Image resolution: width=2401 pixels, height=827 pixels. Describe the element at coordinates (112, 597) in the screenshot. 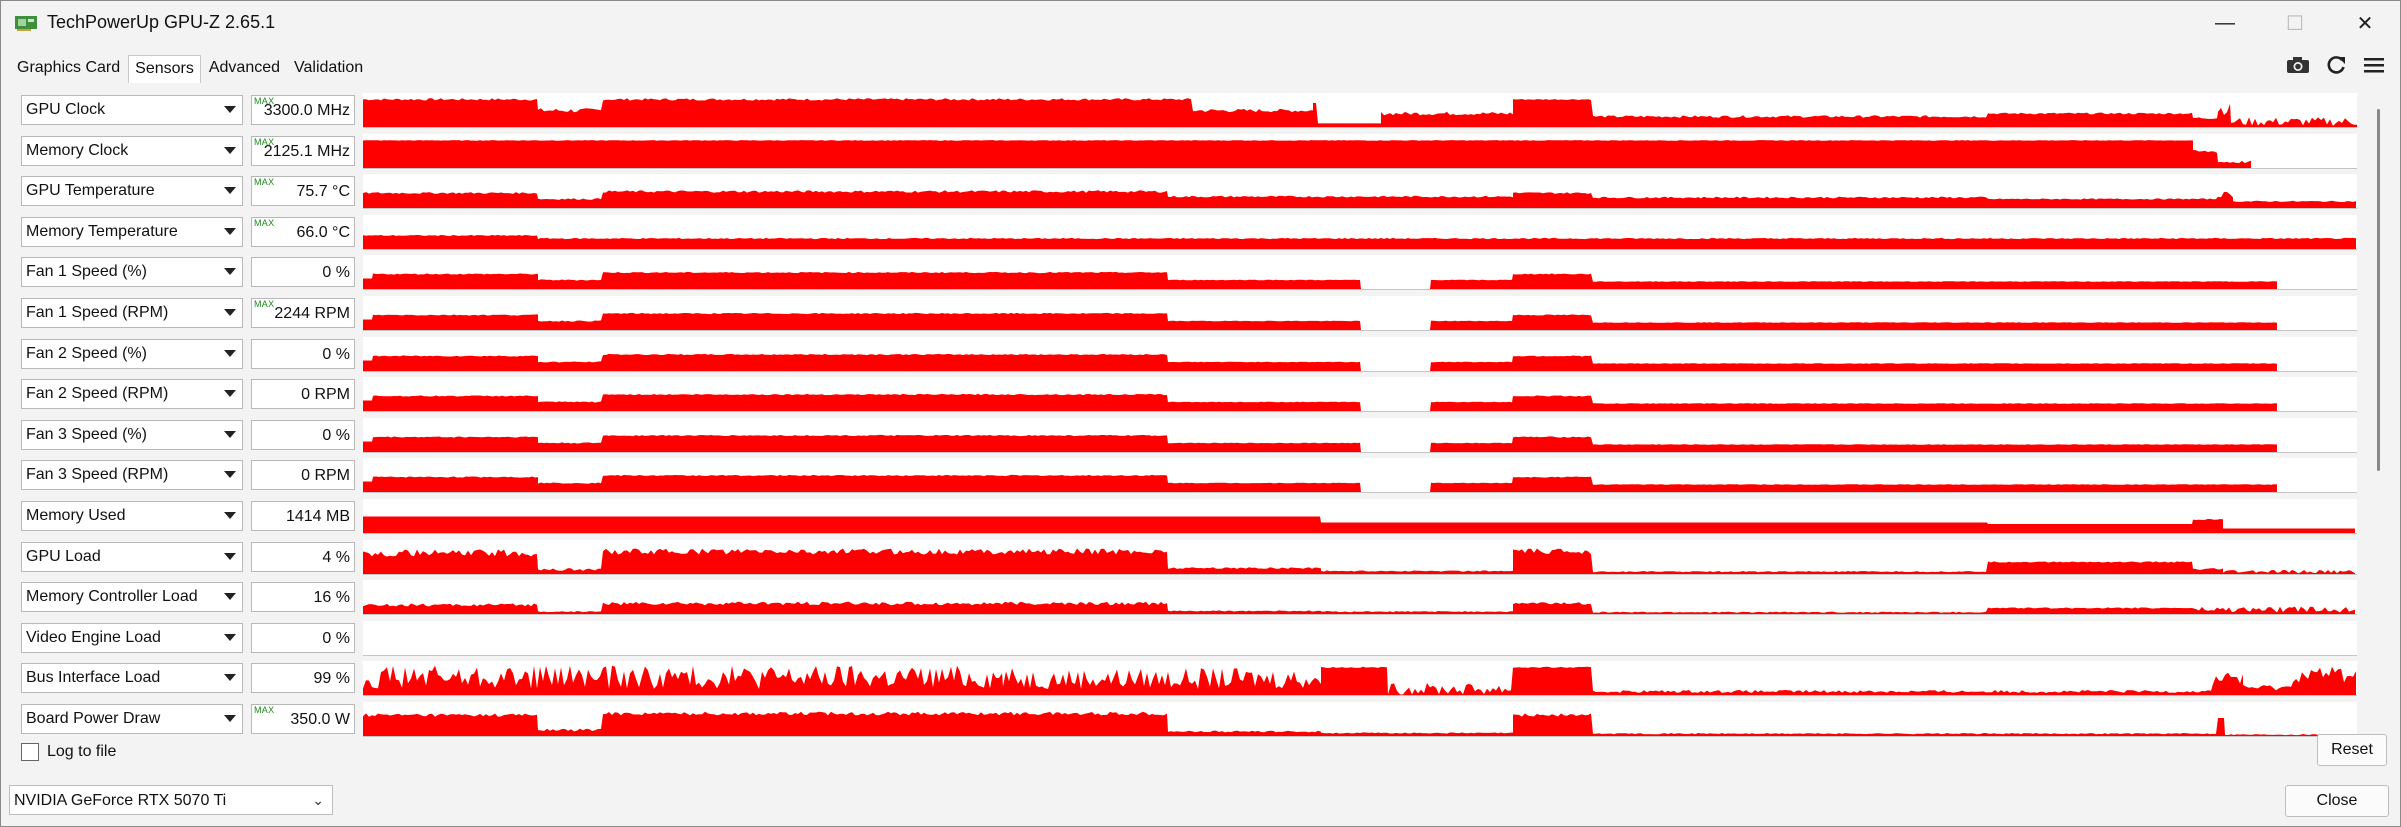

I see `sensor-name: Memory Controller Load` at that location.